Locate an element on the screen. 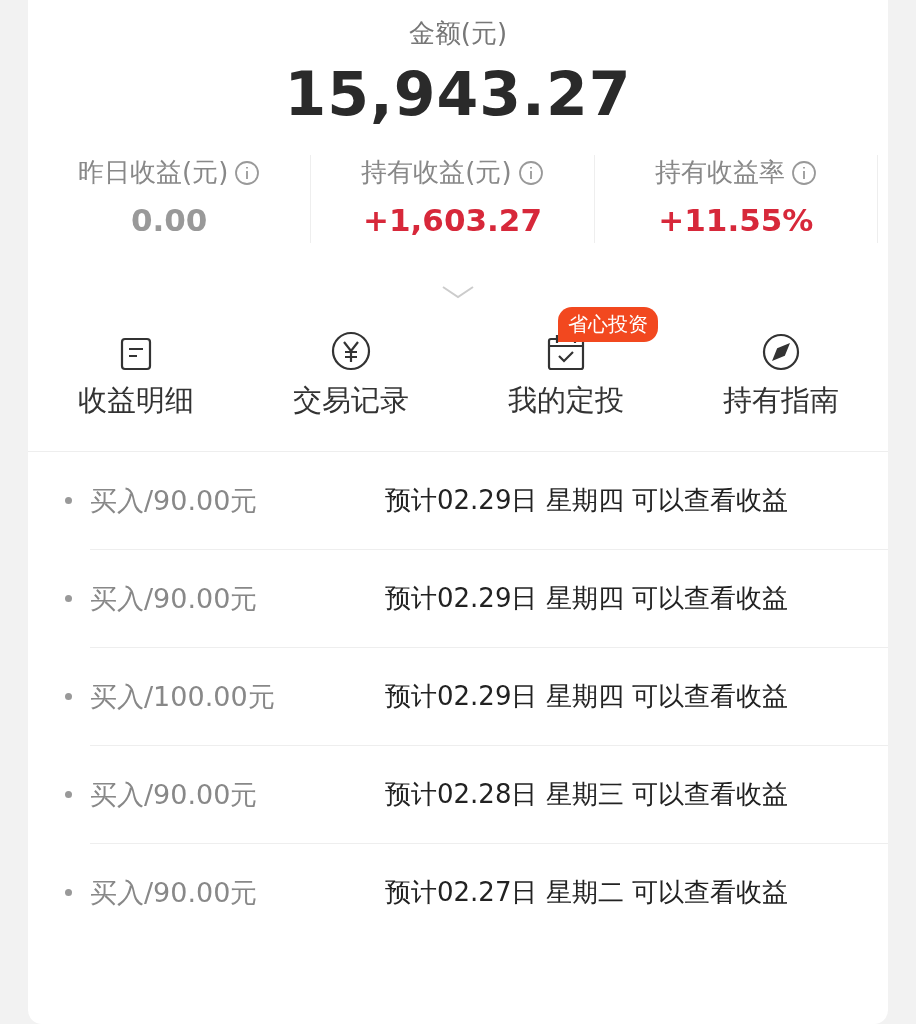 The height and width of the screenshot is (1024, 916). shortcut-button: 我的定投 is located at coordinates (565, 401).